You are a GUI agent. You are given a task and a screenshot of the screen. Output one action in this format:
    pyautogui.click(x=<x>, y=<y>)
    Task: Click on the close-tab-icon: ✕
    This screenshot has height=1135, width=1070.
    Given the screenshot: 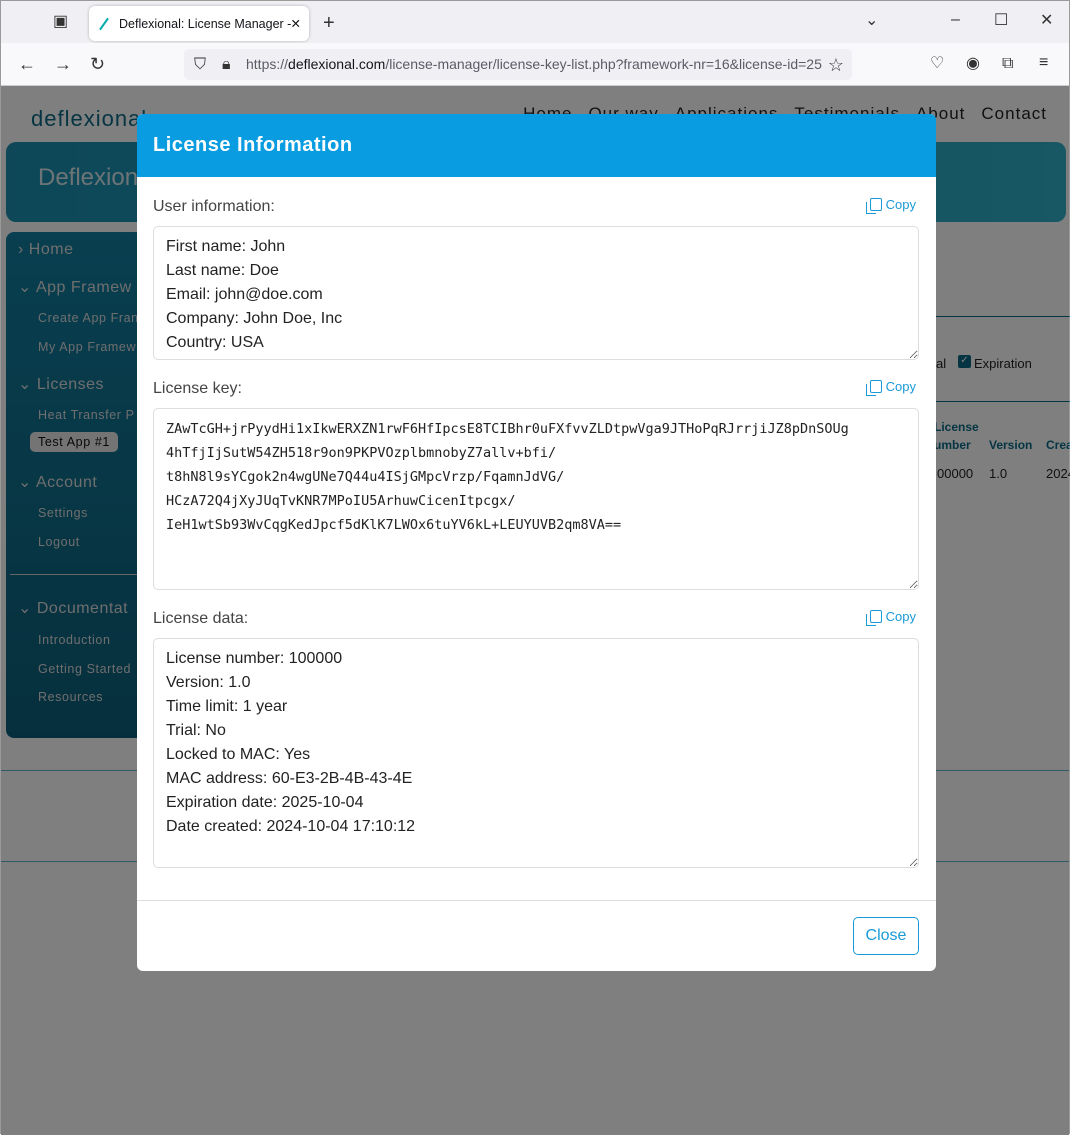 What is the action you would take?
    pyautogui.click(x=296, y=23)
    